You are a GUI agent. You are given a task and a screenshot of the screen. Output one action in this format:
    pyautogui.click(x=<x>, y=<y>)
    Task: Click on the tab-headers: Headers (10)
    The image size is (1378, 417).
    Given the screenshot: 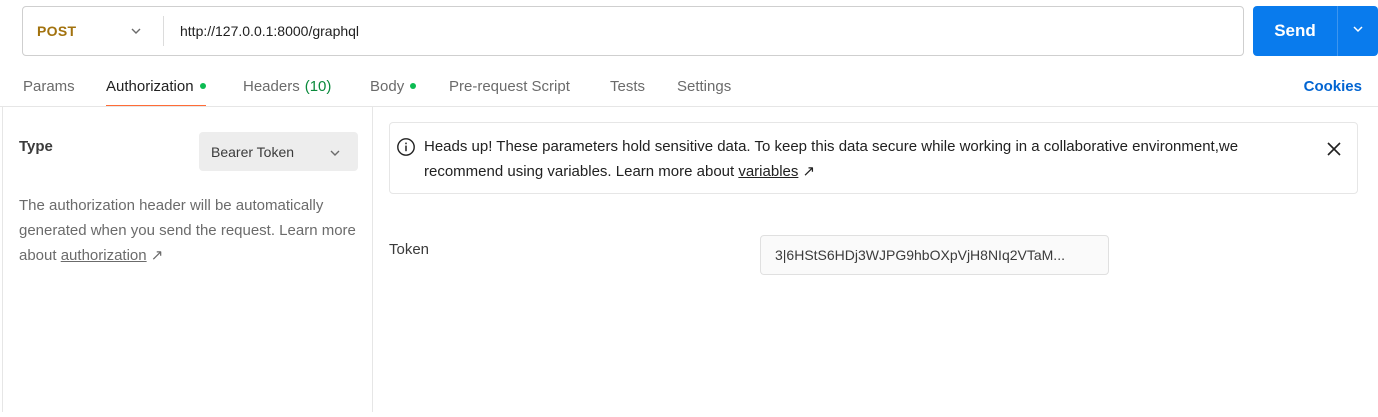 What is the action you would take?
    pyautogui.click(x=287, y=86)
    